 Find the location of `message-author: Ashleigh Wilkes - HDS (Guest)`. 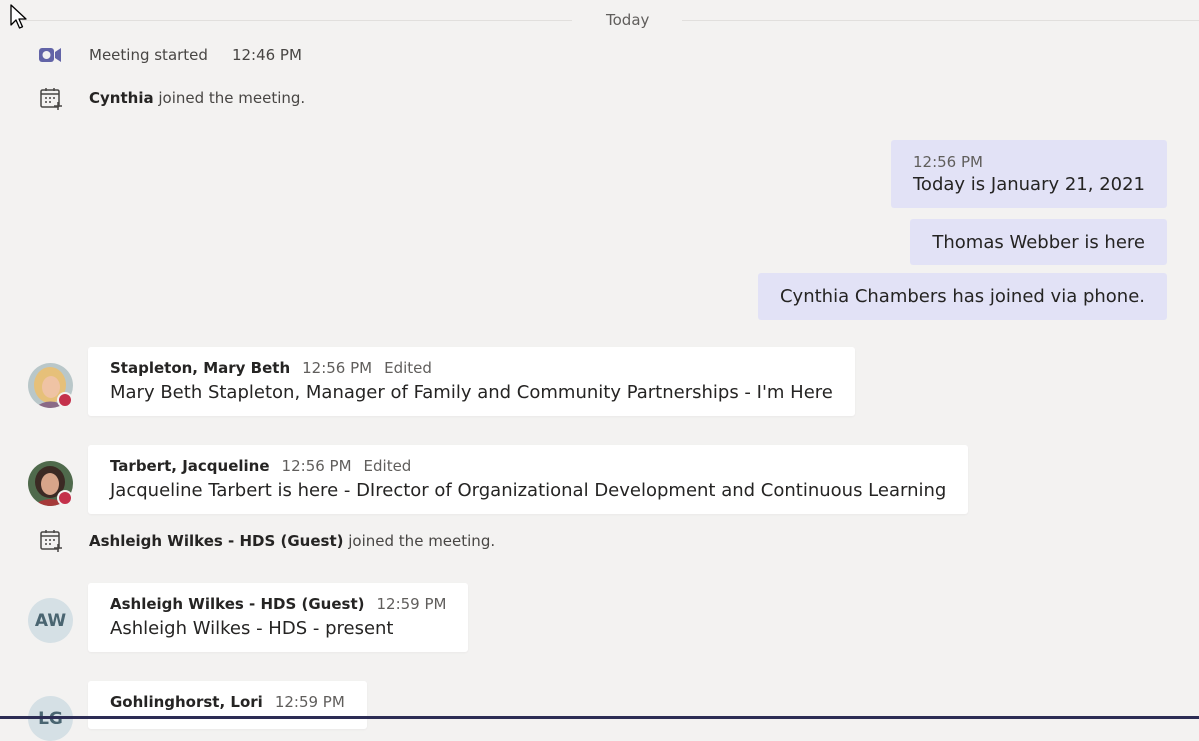

message-author: Ashleigh Wilkes - HDS (Guest) is located at coordinates (237, 604).